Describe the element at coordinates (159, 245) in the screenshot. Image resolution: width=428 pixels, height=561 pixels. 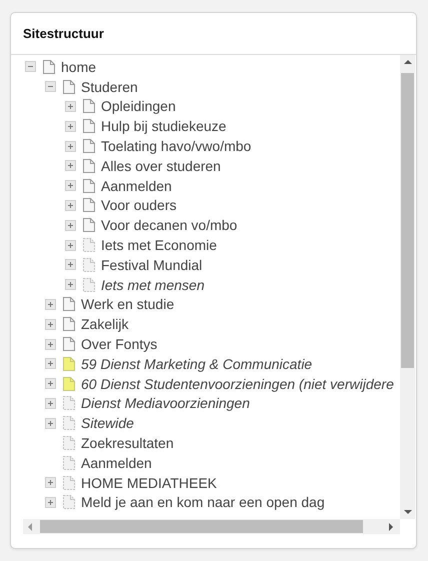
I see `tree-item: Iets met Economie` at that location.